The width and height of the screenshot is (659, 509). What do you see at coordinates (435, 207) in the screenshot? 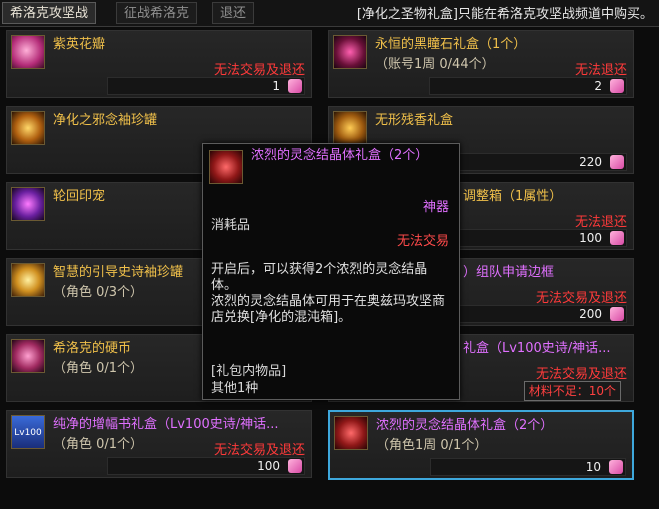
I see `tooltip-rarity: 神器` at bounding box center [435, 207].